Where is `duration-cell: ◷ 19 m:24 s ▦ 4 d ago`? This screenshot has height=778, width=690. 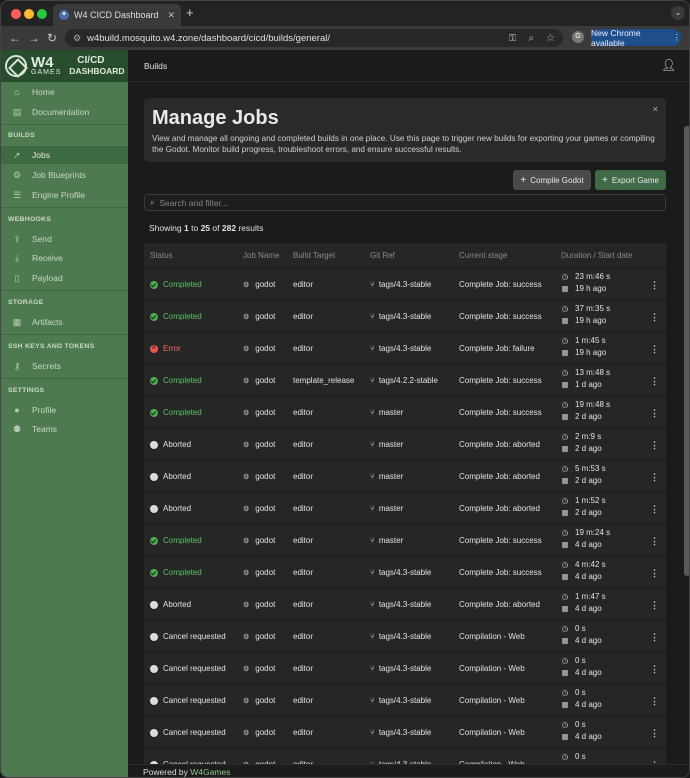
duration-cell: ◷ 19 m:24 s ▦ 4 d ago is located at coordinates (585, 538).